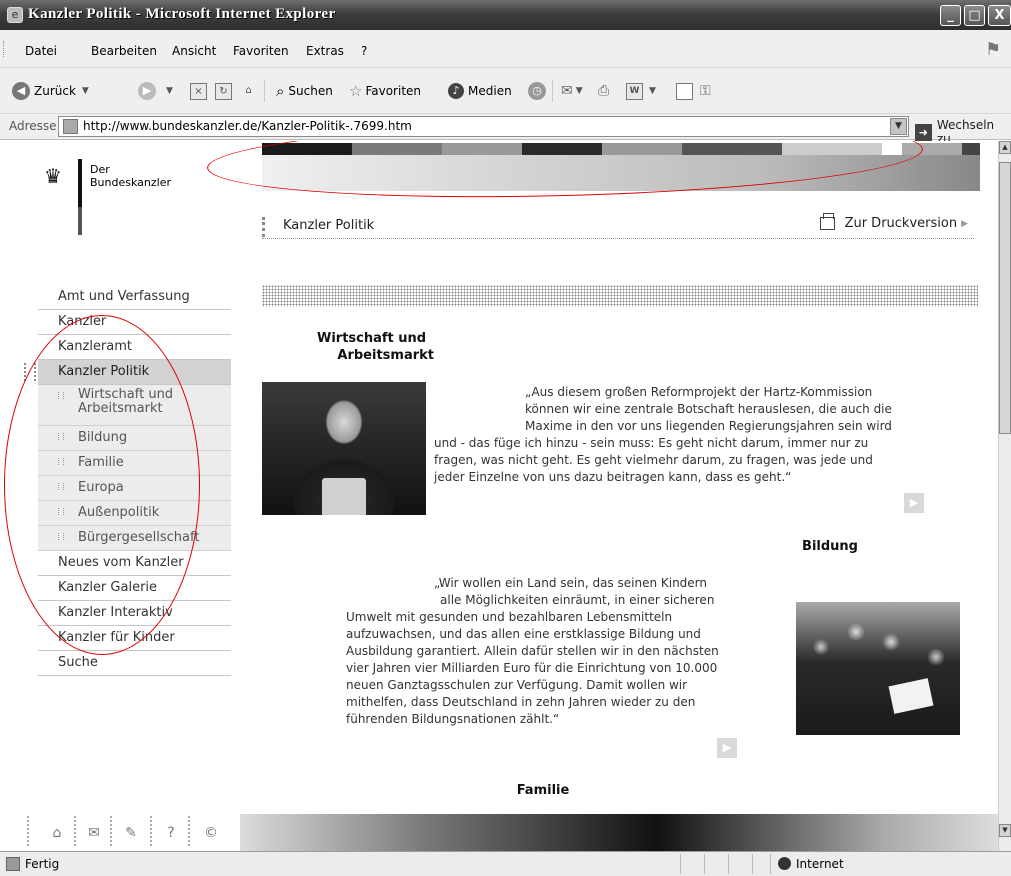  I want to click on mail-dropdown-icon: ▼, so click(579, 91).